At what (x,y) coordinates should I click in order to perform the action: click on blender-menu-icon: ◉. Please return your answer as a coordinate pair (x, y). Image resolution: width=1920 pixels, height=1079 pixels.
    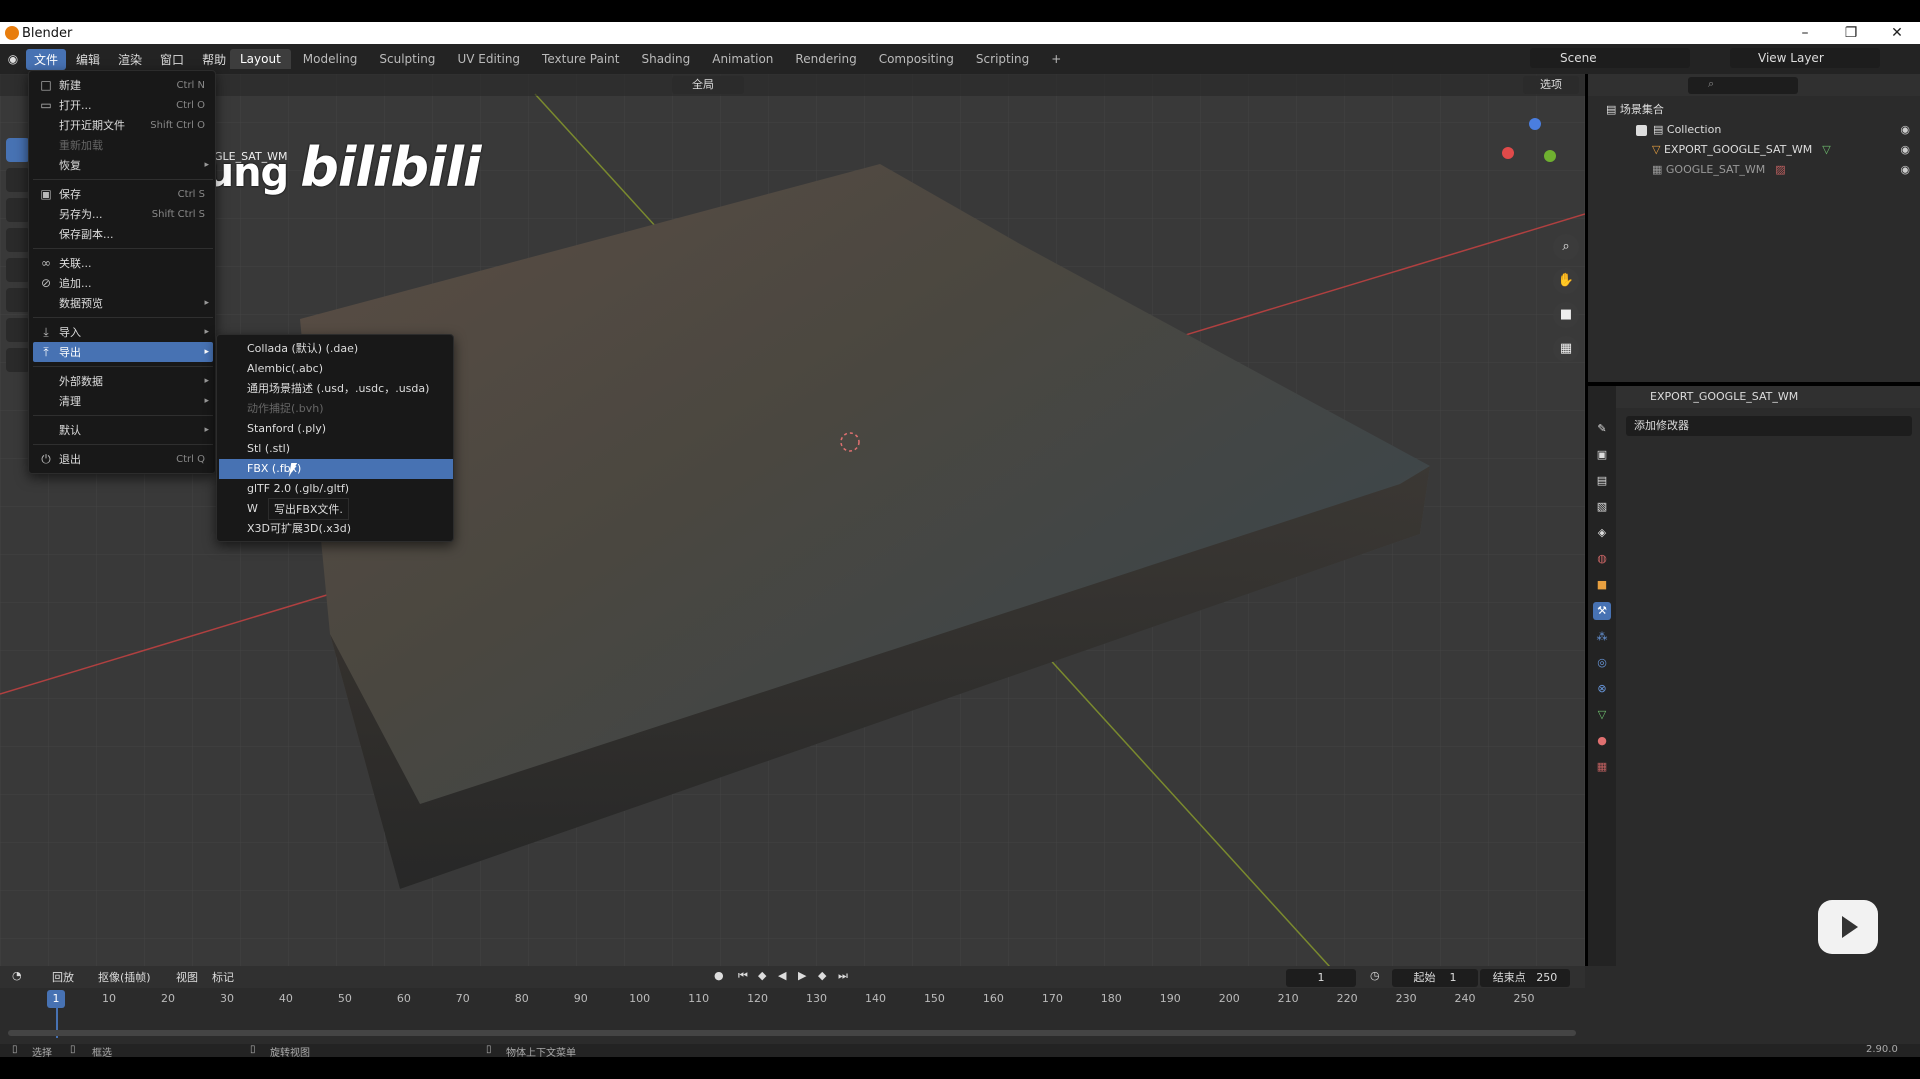
    Looking at the image, I should click on (13, 59).